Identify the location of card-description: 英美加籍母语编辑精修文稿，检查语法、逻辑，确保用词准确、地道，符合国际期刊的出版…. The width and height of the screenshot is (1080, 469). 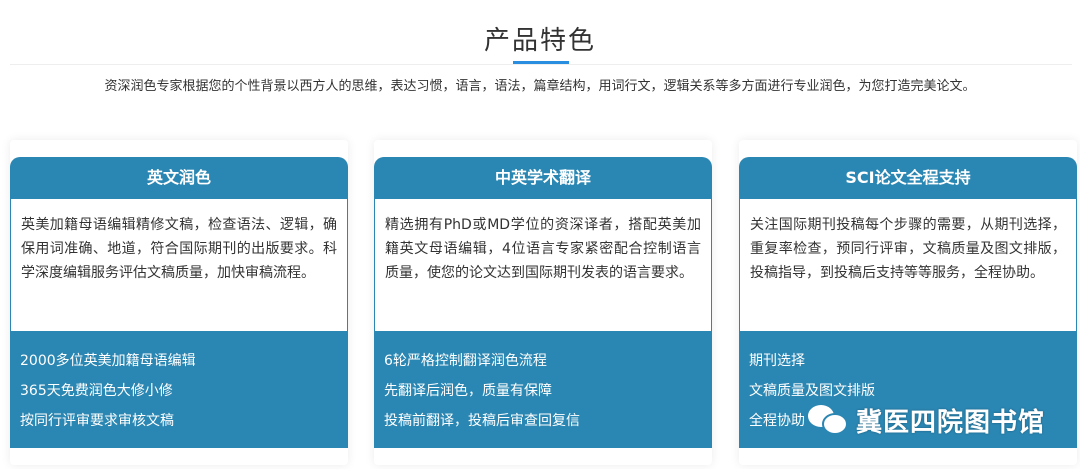
(179, 265).